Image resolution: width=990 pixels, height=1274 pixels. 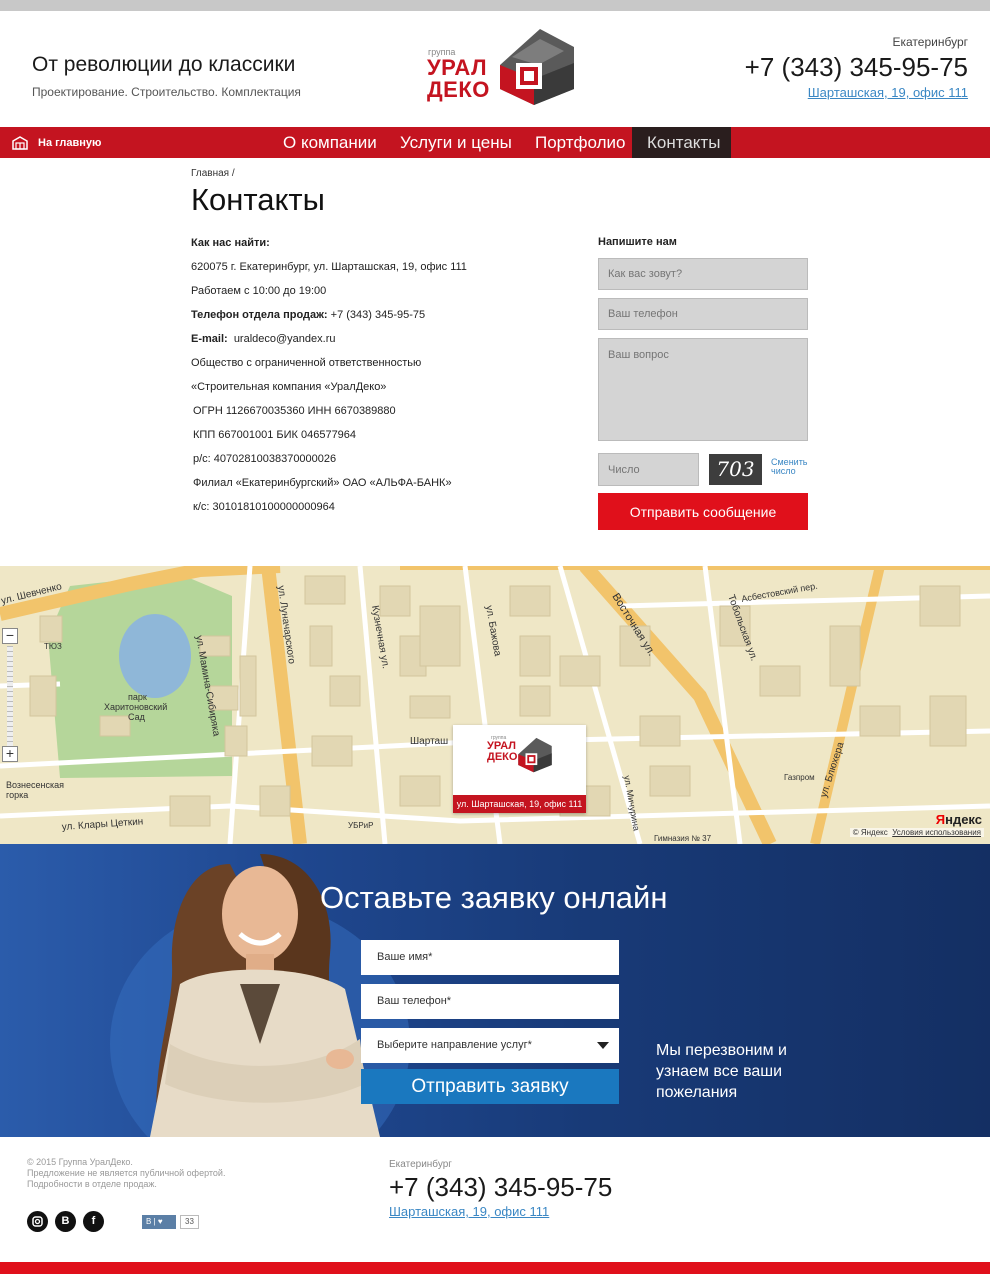 What do you see at coordinates (135, 707) in the screenshot?
I see `map-label-park2: Харитоновский` at bounding box center [135, 707].